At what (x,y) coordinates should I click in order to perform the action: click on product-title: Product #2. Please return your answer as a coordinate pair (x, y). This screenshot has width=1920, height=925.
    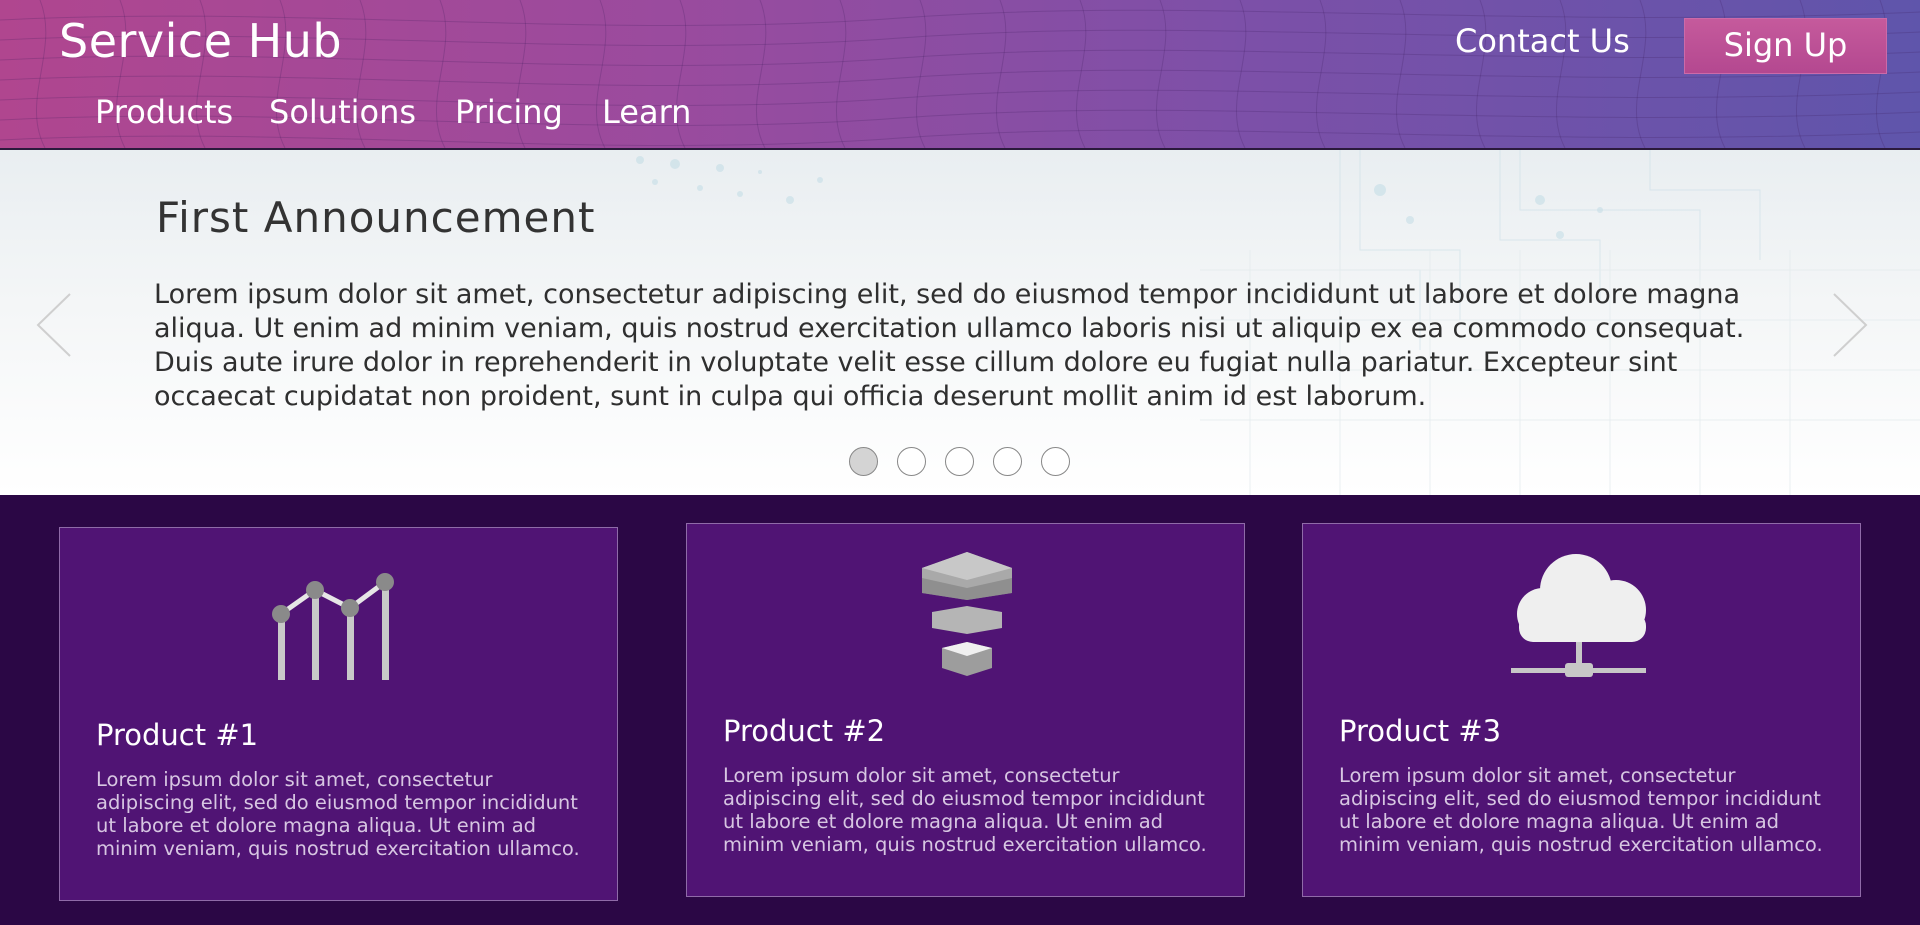
    Looking at the image, I should click on (804, 731).